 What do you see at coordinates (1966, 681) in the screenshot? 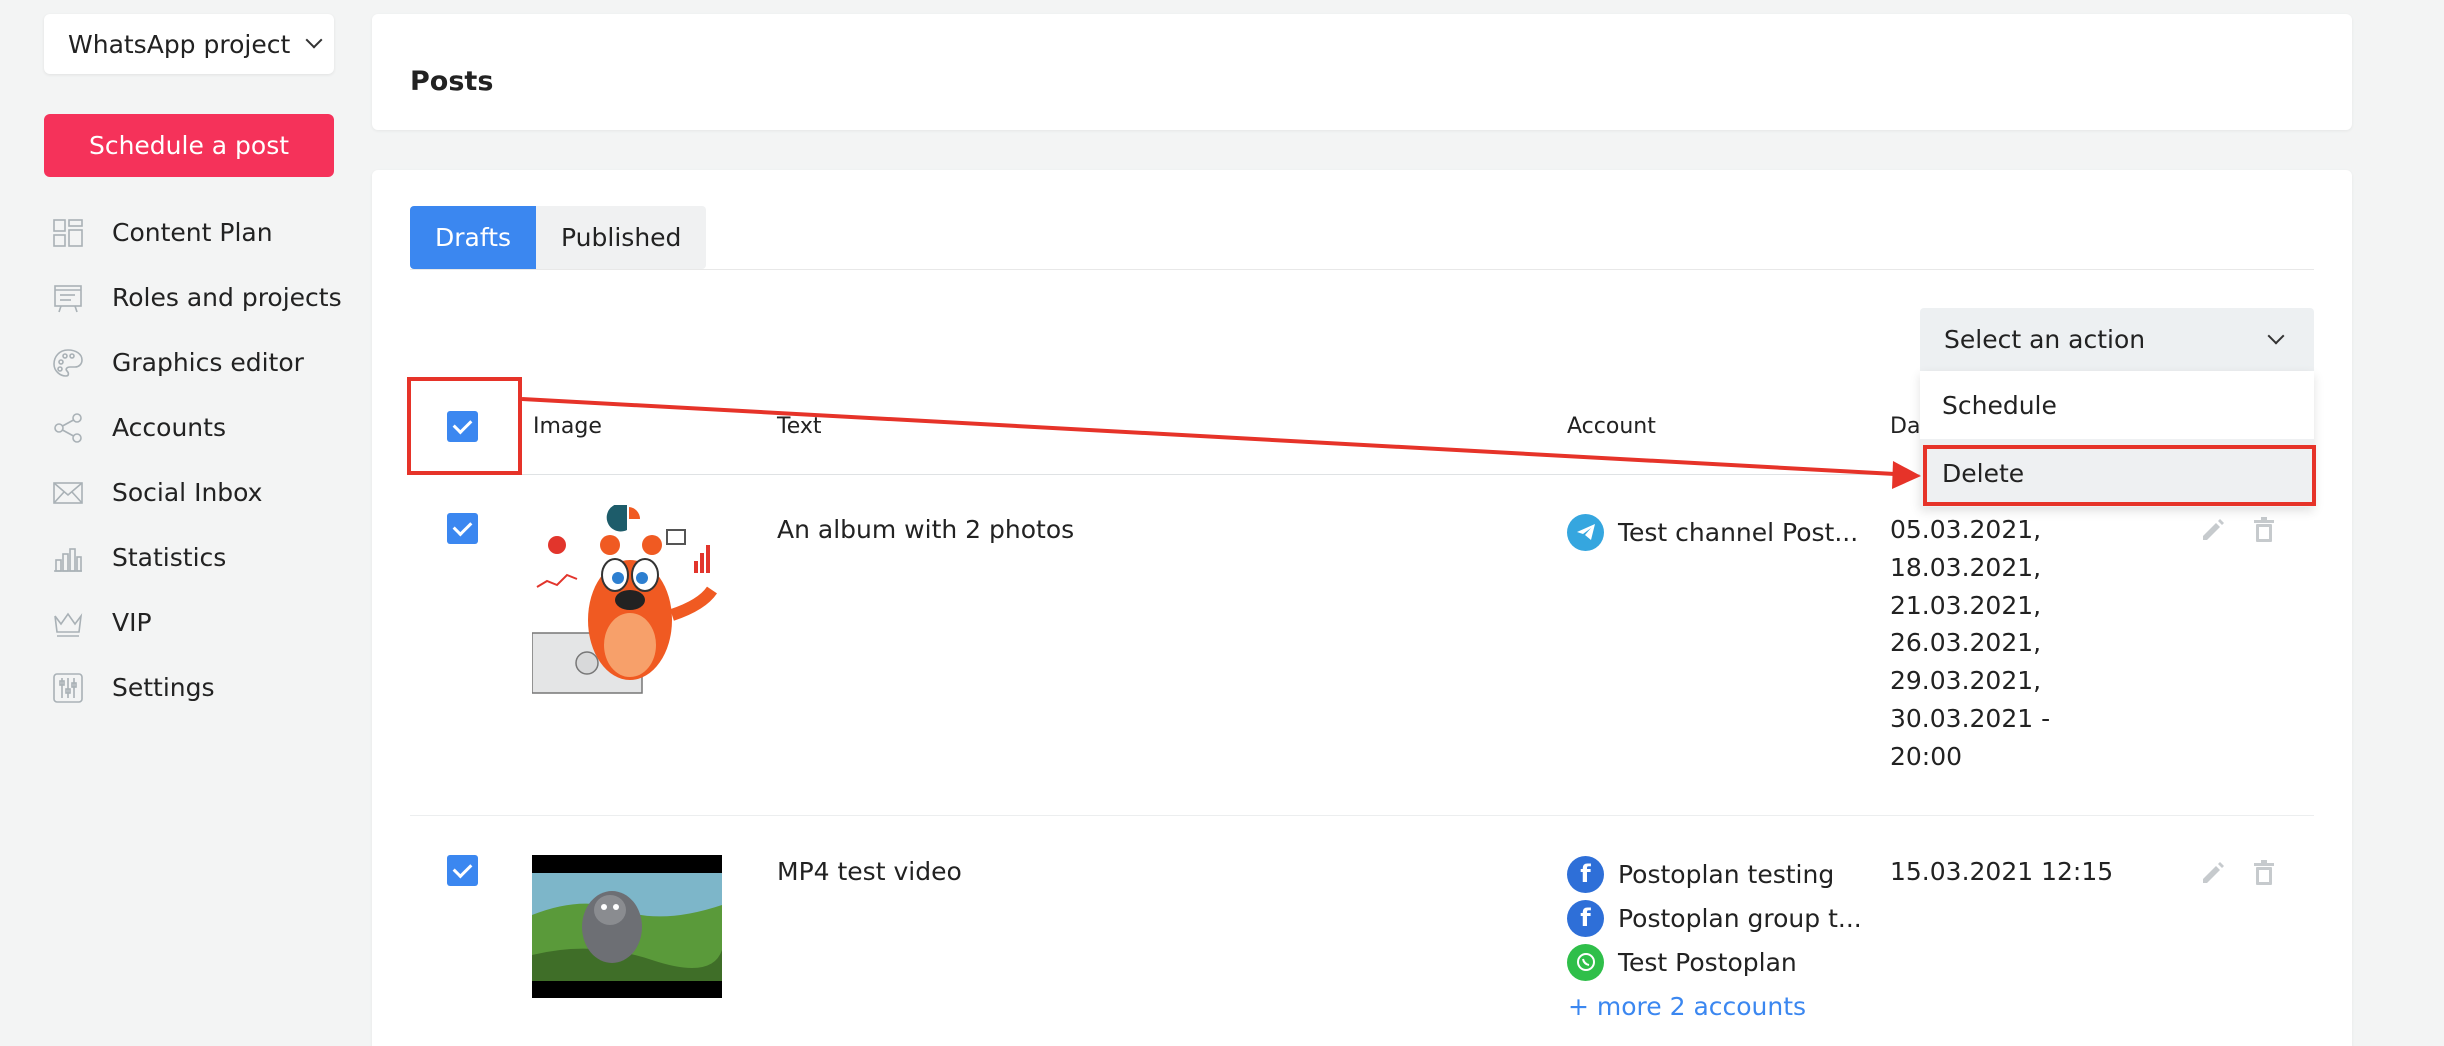
I see `date-line: 29.03.2021,` at bounding box center [1966, 681].